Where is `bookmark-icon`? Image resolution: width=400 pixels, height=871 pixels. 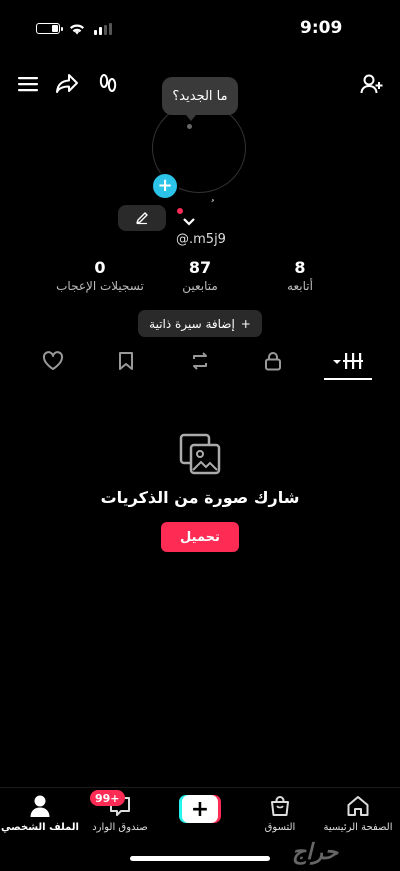
bookmark-icon is located at coordinates (126, 361).